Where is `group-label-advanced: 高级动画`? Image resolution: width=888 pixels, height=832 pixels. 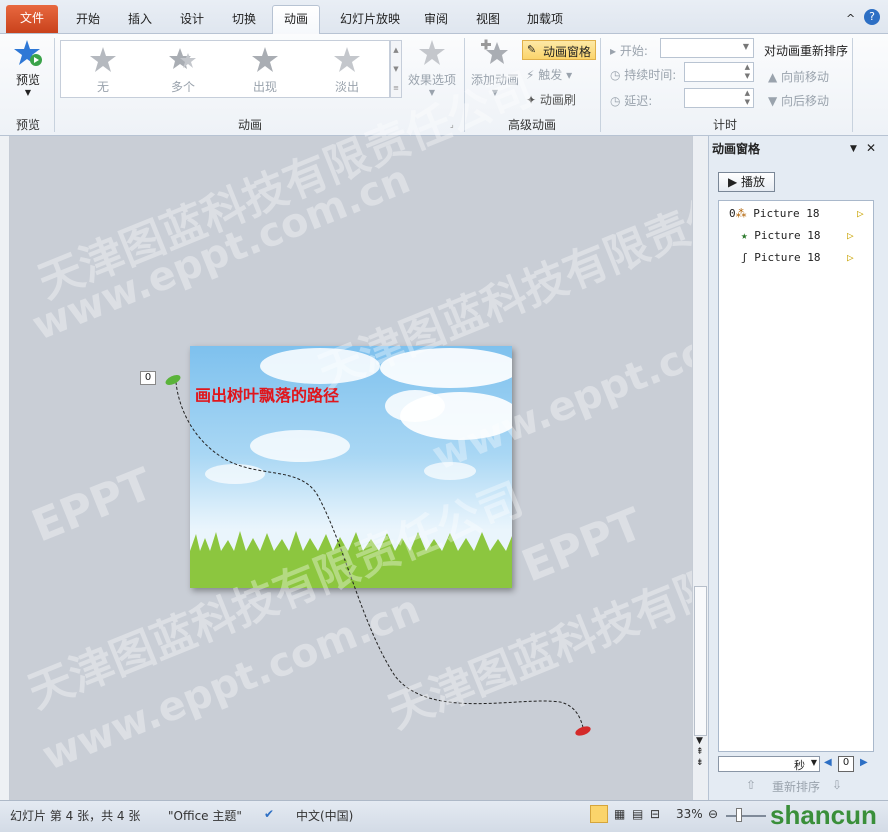 group-label-advanced: 高级动画 is located at coordinates (531, 125).